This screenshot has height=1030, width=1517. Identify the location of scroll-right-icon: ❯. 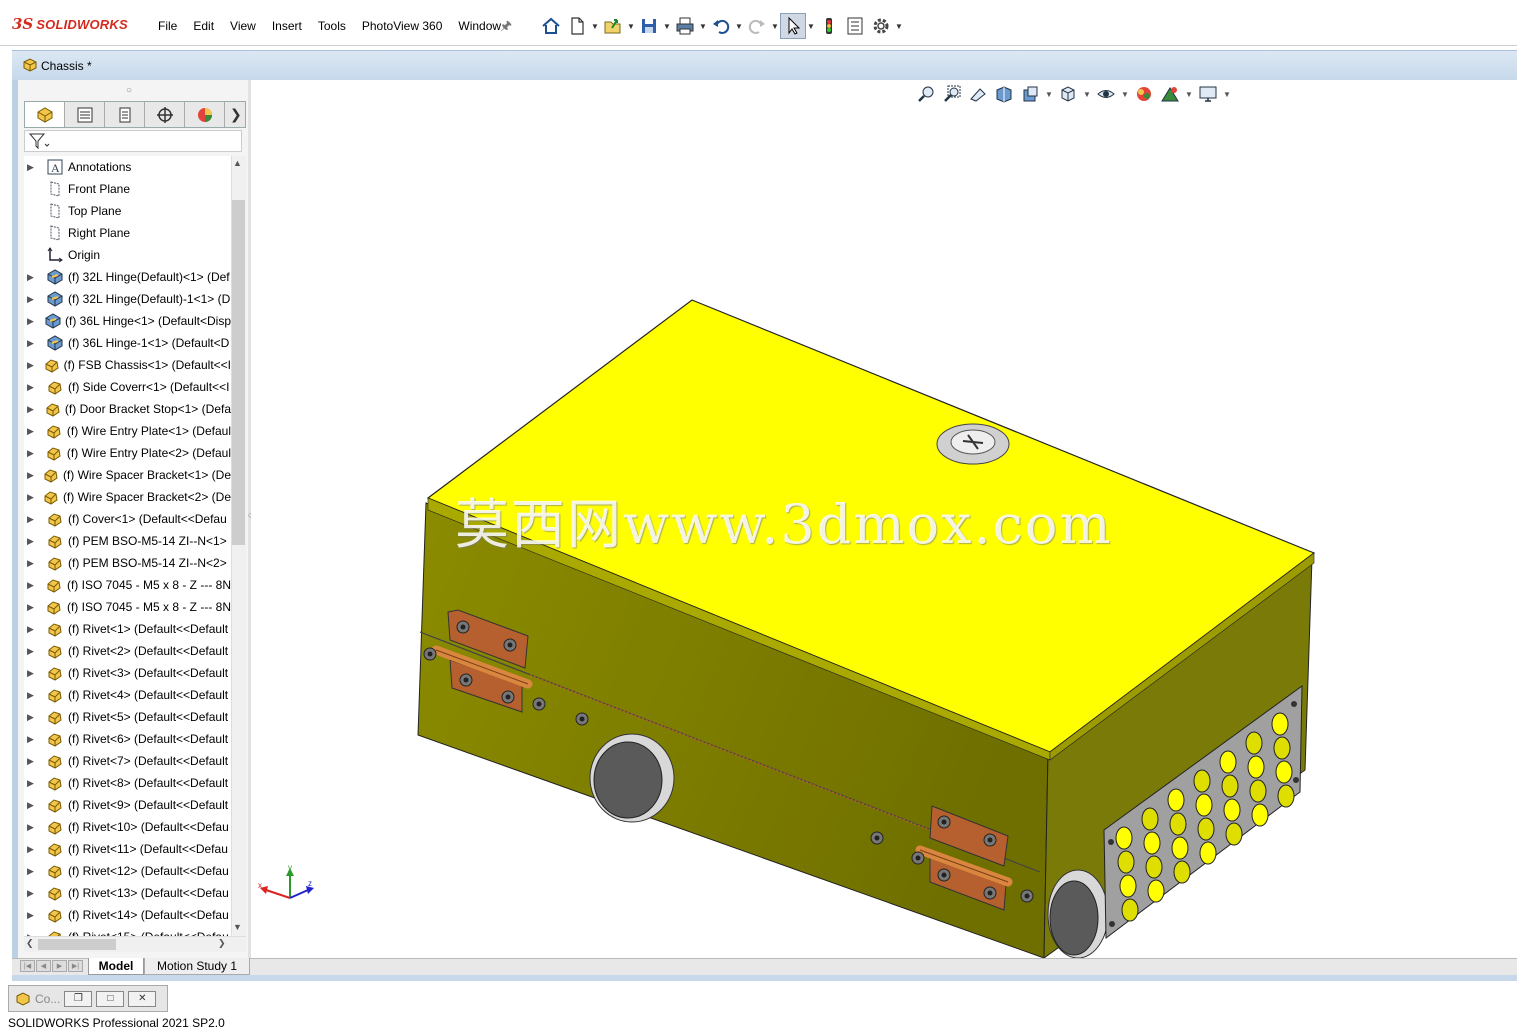
(222, 943).